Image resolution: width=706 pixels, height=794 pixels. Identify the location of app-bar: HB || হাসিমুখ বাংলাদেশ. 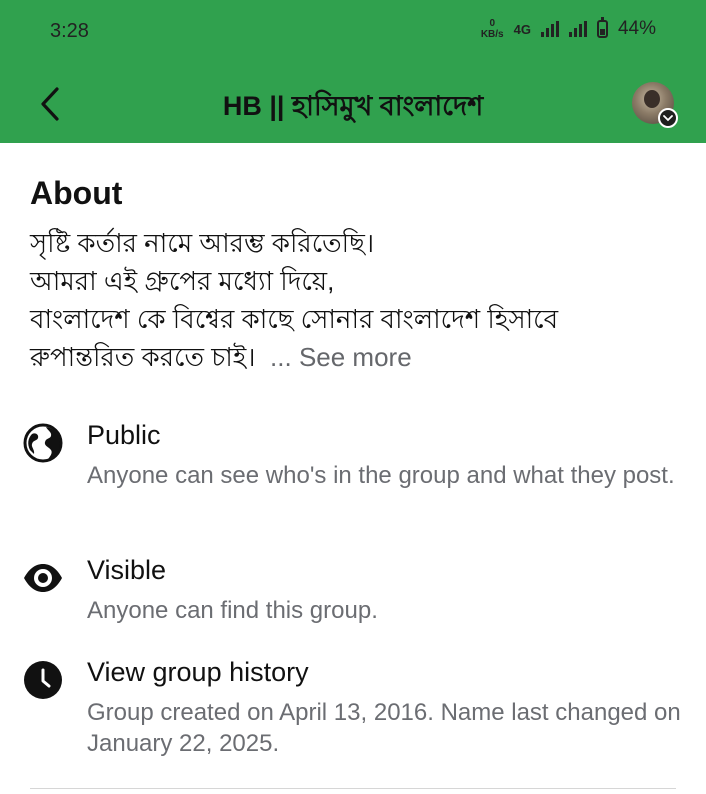
(353, 104).